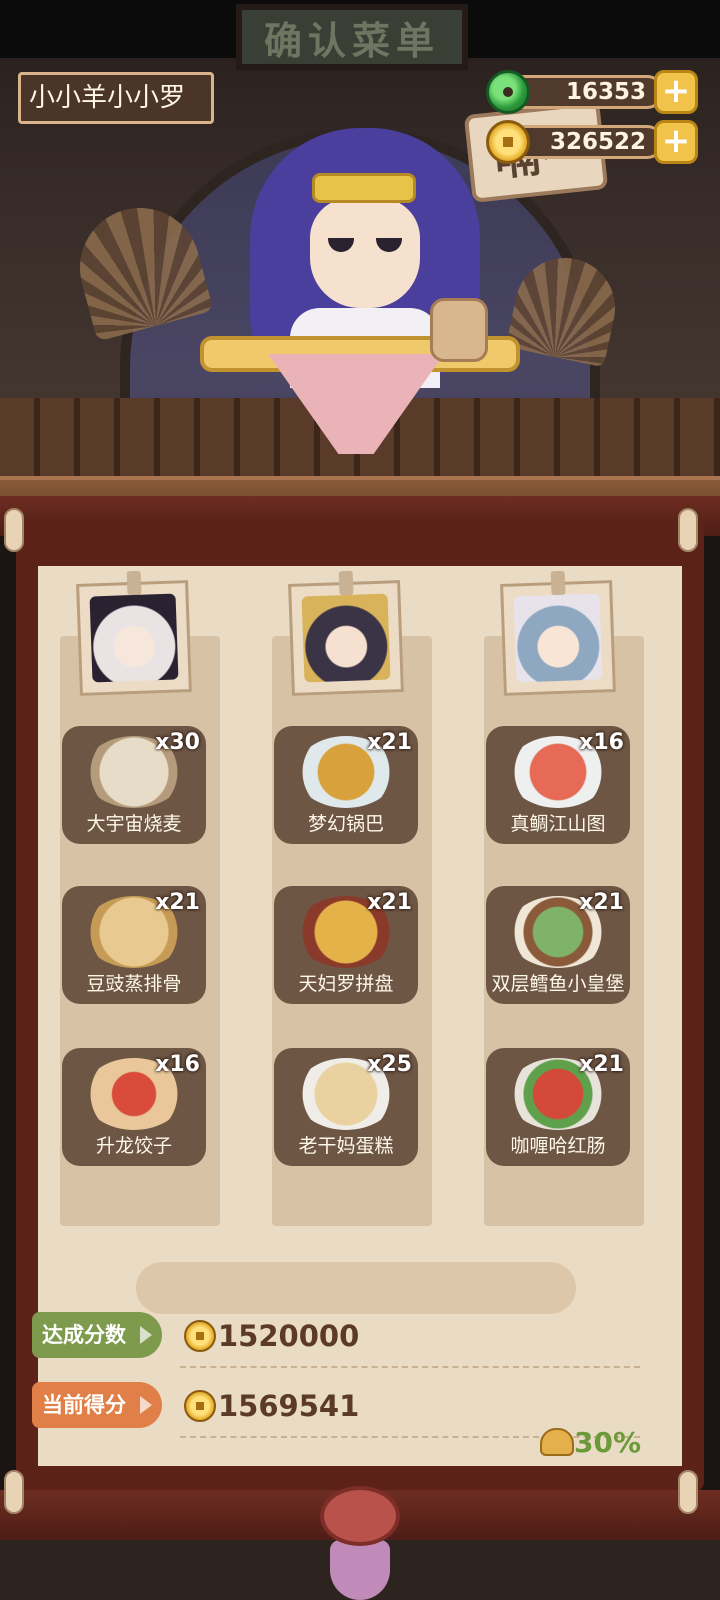 This screenshot has height=1600, width=720. Describe the element at coordinates (558, 785) in the screenshot. I see `dish-card: x16 真鲷江山图` at that location.